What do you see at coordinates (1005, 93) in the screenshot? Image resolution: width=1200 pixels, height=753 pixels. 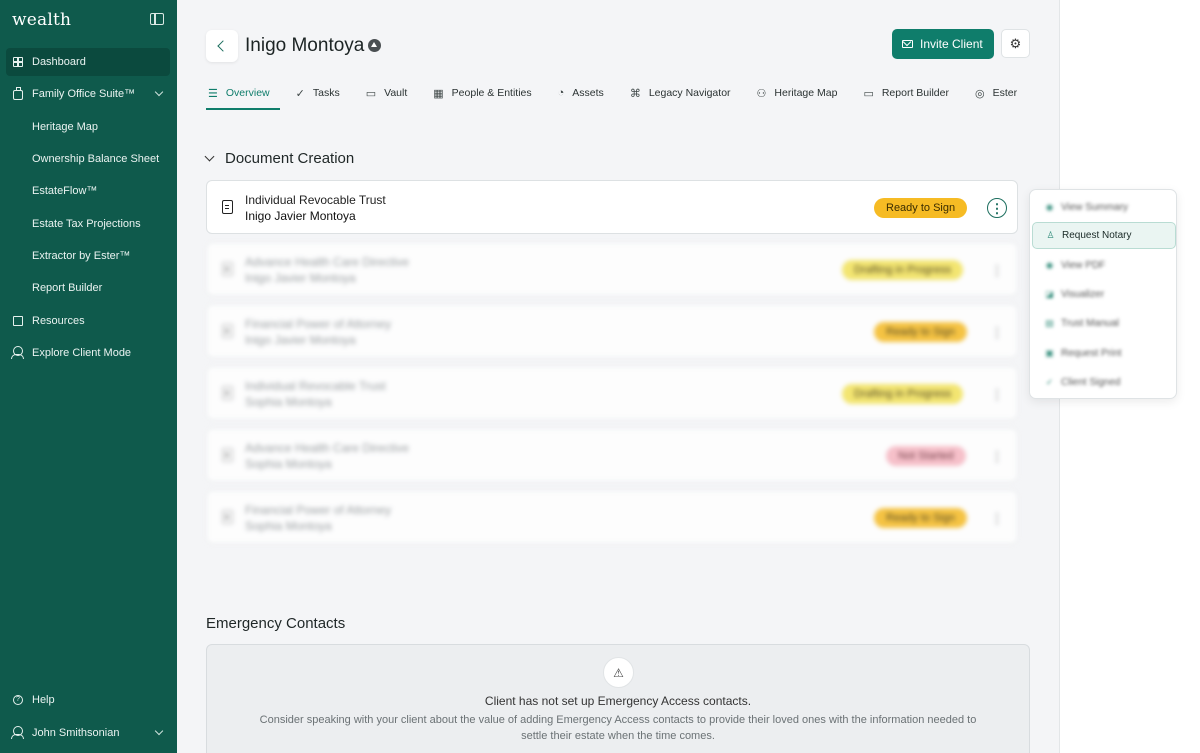 I see `tab-label: Ester` at bounding box center [1005, 93].